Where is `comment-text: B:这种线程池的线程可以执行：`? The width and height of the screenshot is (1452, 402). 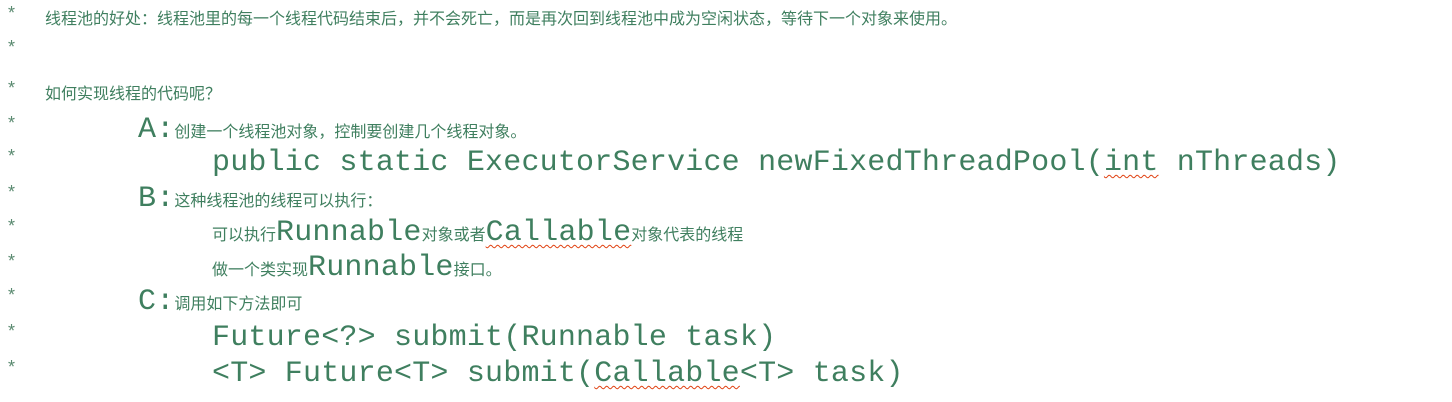 comment-text: B:这种线程池的线程可以执行： is located at coordinates (260, 200).